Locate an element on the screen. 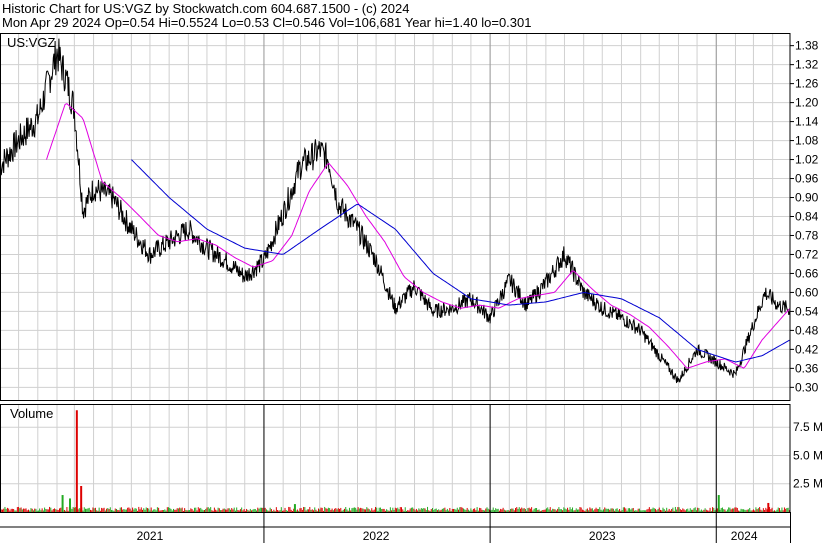  price-tick-label: 0.48 is located at coordinates (807, 330).